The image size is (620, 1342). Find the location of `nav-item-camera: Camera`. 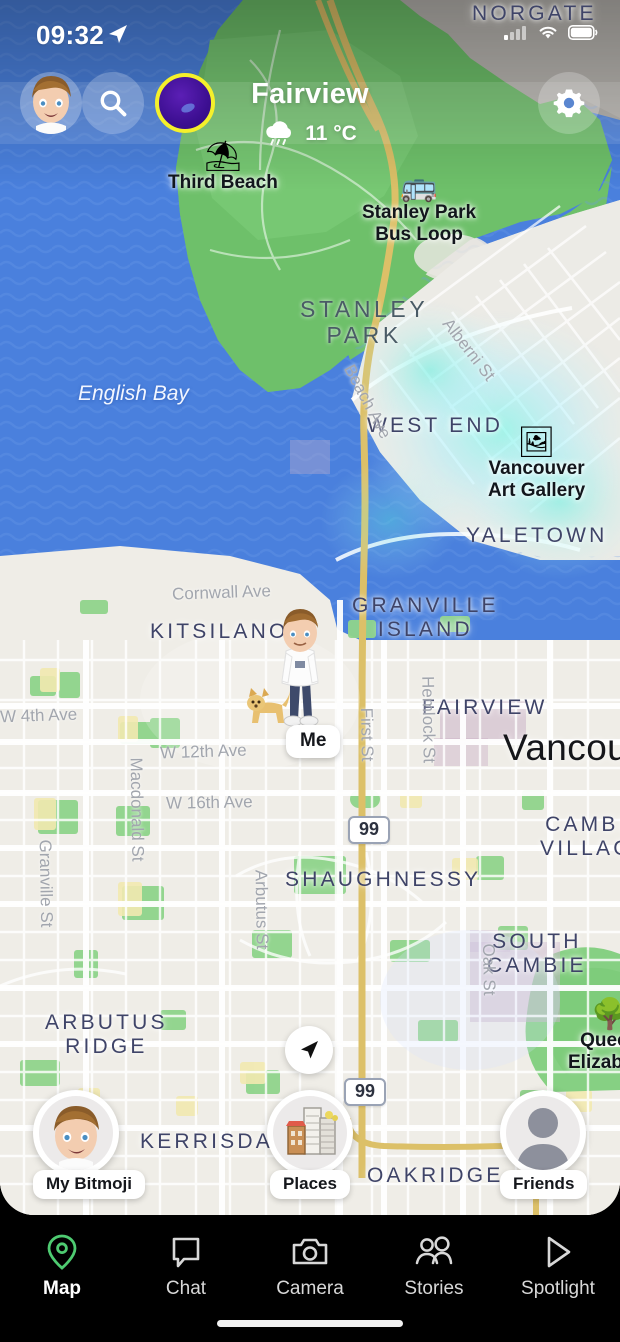

nav-item-camera: Camera is located at coordinates (310, 1266).